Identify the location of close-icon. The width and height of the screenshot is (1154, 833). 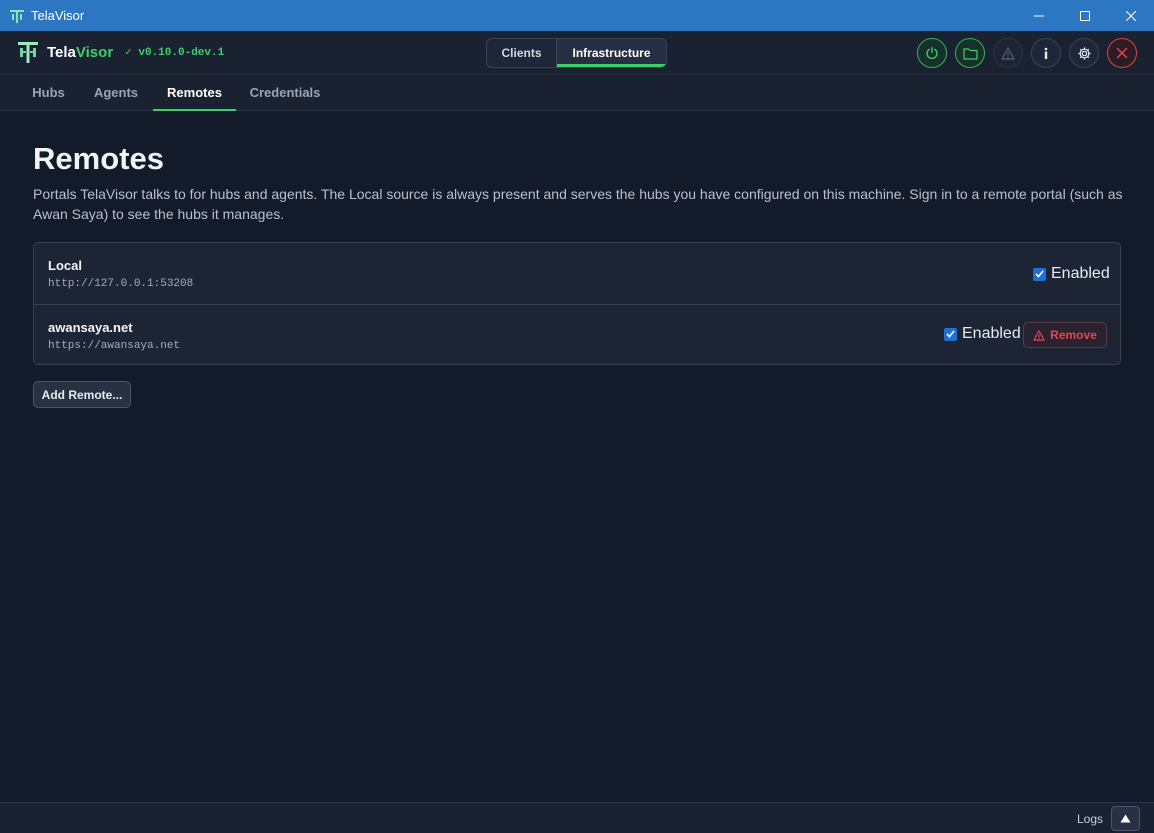
(1131, 15).